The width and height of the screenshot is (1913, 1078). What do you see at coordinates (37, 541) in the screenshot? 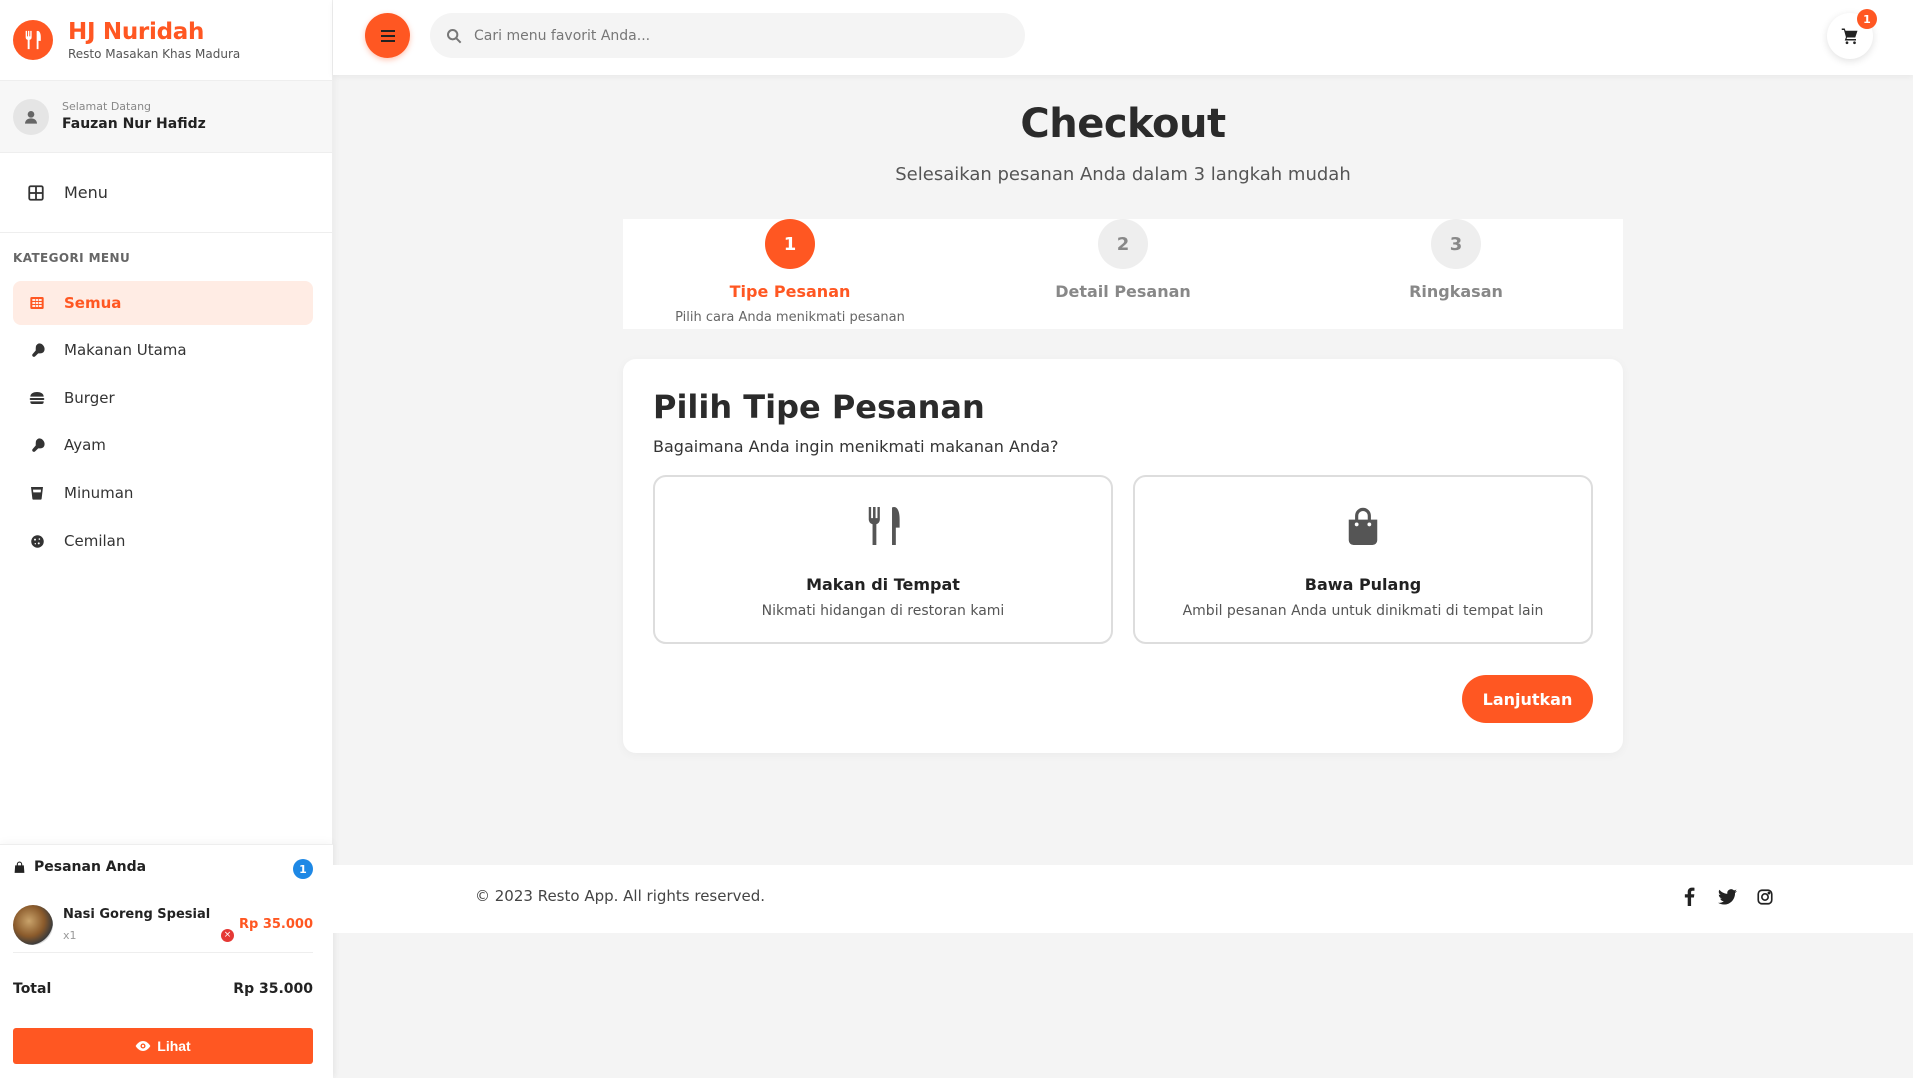
I see `cookie-icon` at bounding box center [37, 541].